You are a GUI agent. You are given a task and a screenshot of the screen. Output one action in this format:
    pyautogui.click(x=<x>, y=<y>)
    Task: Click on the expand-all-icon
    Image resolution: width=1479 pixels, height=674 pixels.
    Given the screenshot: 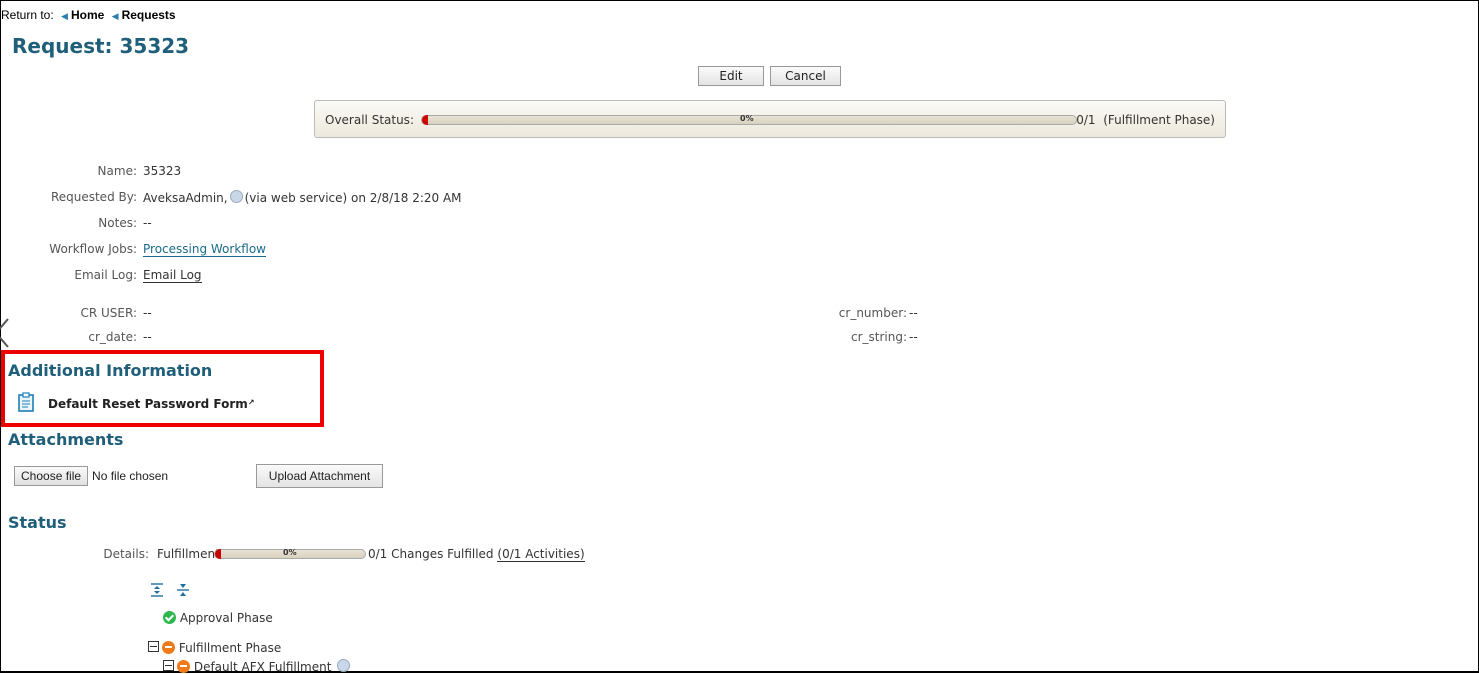 What is the action you would take?
    pyautogui.click(x=157, y=590)
    